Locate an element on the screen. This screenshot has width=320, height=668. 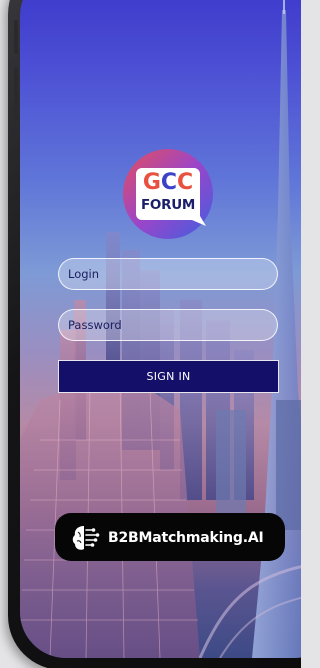
sign-in-button: SIGN IN is located at coordinates (168, 376).